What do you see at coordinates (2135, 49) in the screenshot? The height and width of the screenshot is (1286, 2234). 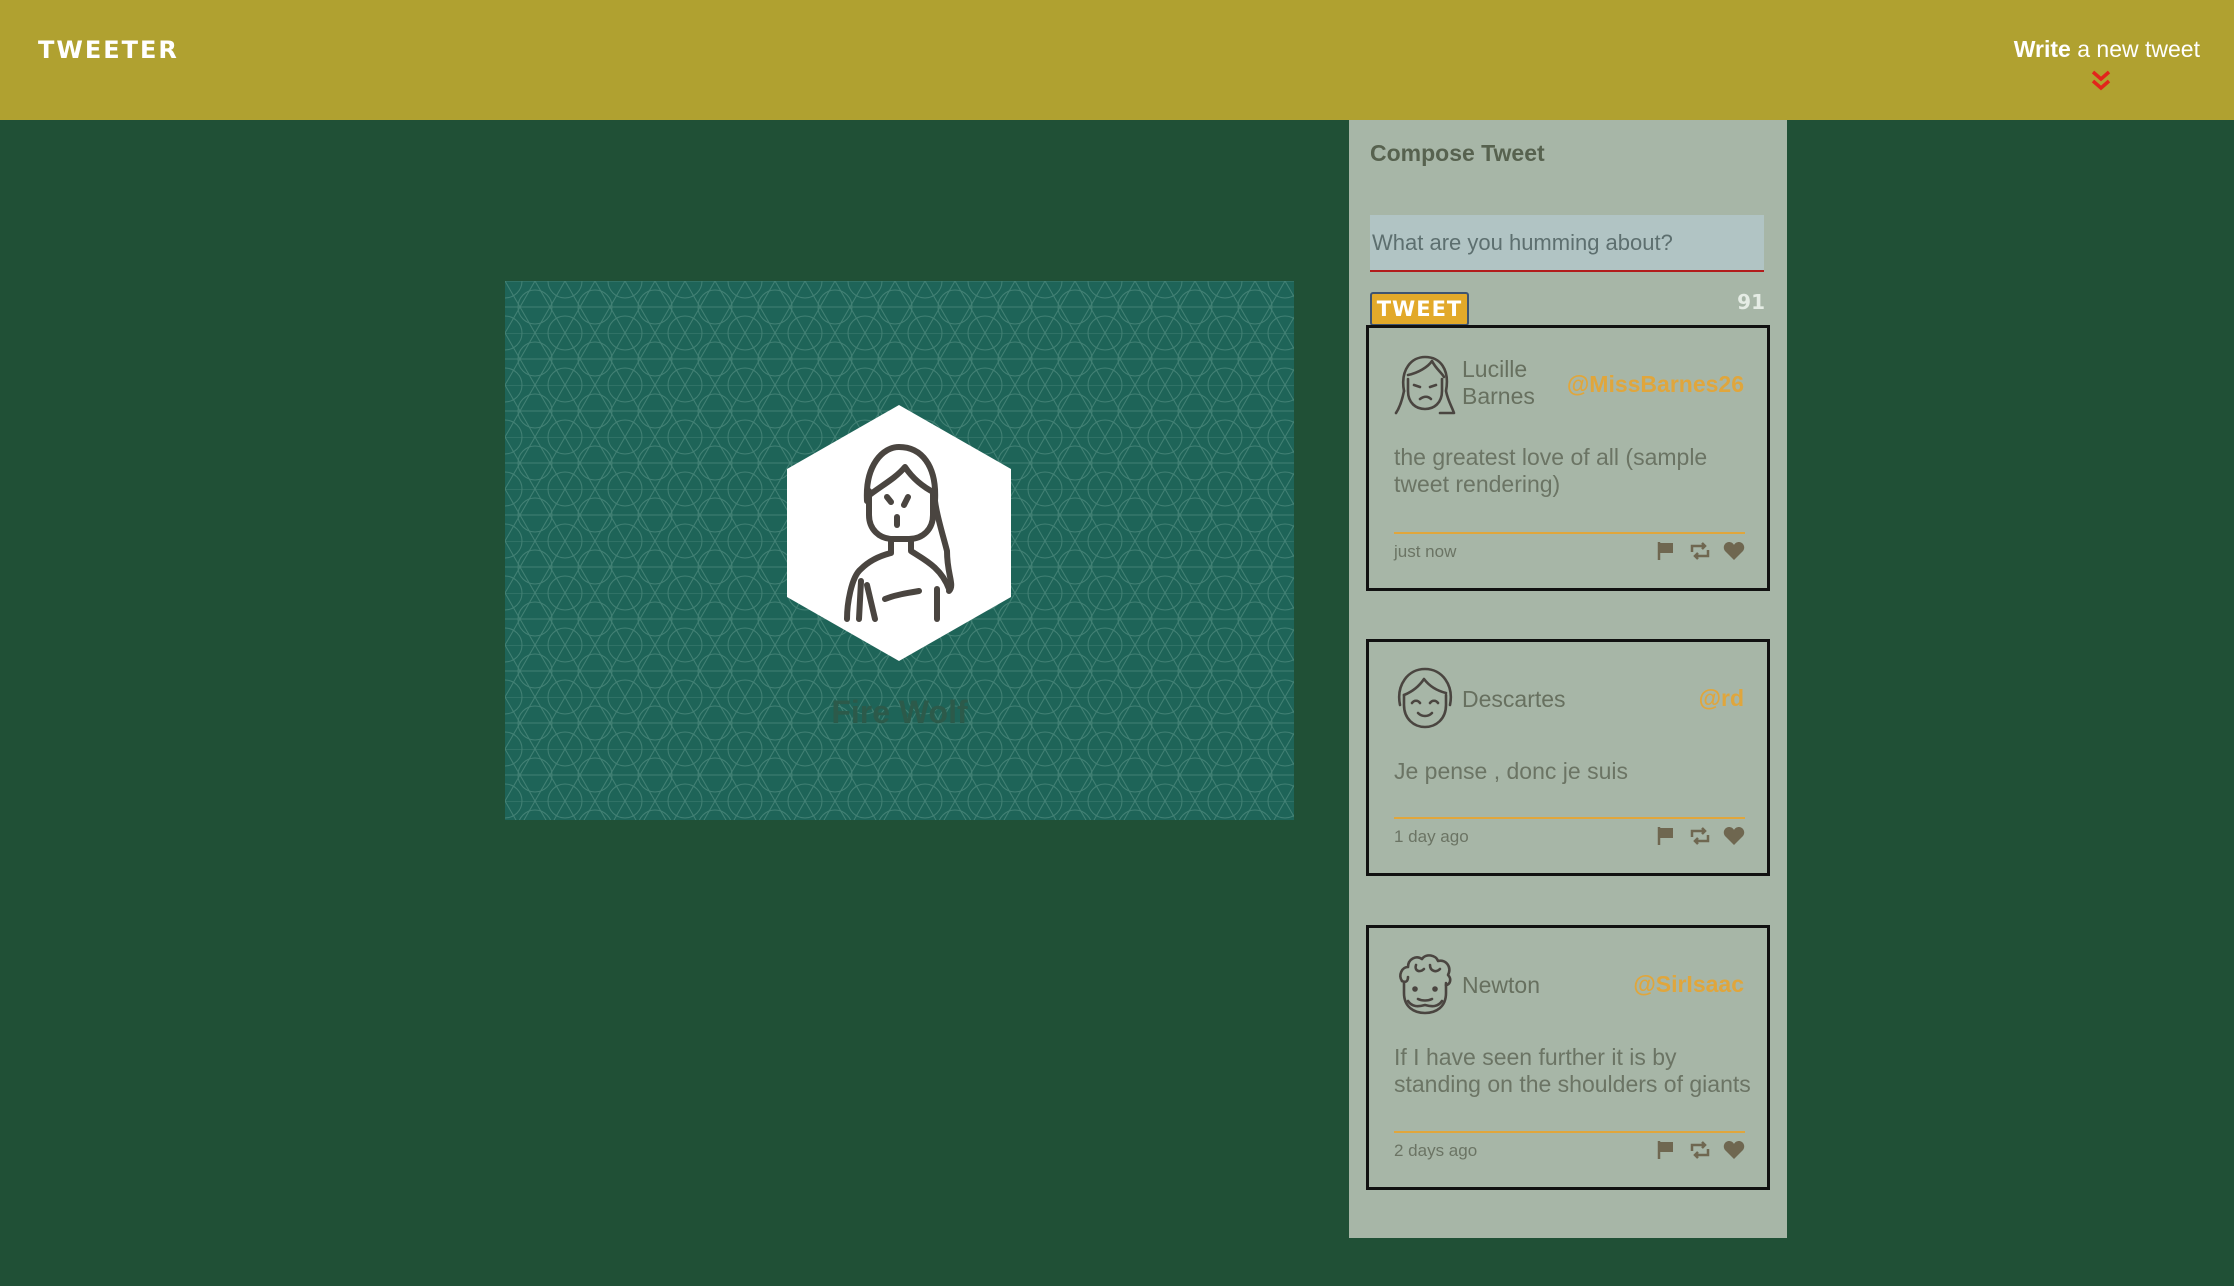 I see `write-label-rest: a new tweet` at bounding box center [2135, 49].